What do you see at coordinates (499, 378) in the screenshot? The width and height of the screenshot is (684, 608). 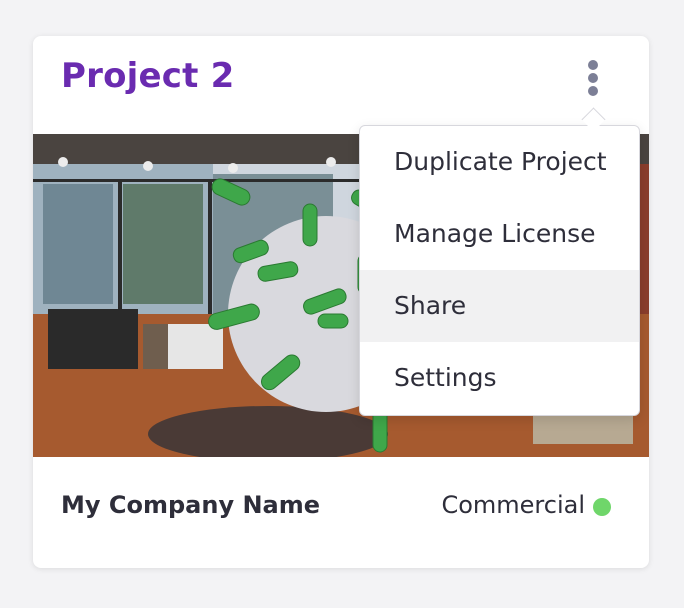 I see `menu-item-settings: Settings` at bounding box center [499, 378].